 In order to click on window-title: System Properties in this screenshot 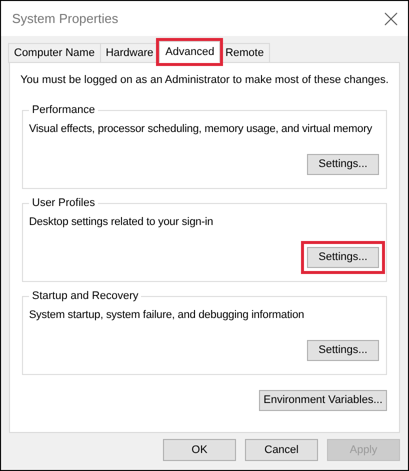, I will do `click(65, 19)`.